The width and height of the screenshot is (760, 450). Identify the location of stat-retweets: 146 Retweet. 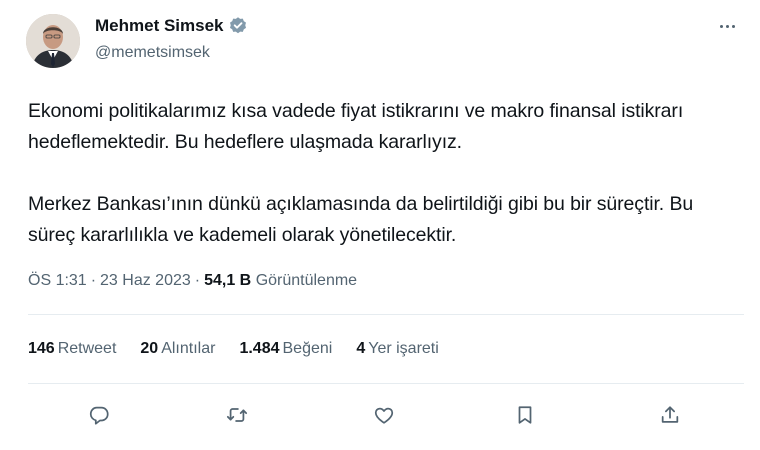
(72, 349).